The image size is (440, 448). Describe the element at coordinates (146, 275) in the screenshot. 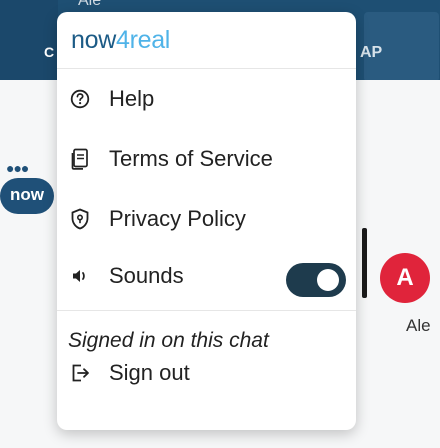

I see `menu-item-label: Sounds` at that location.